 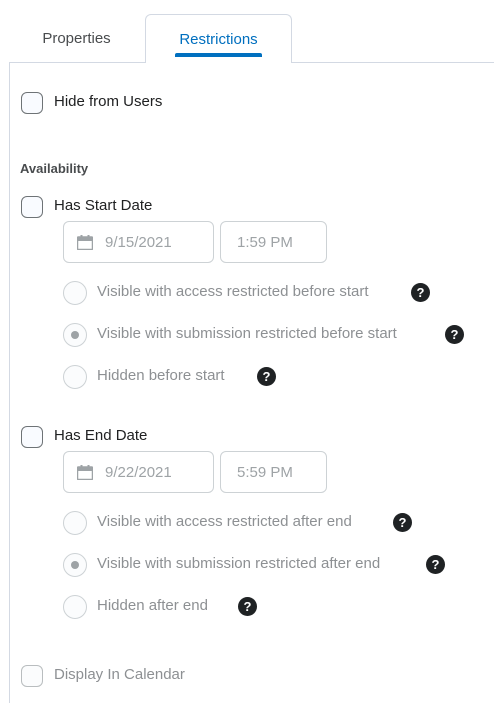 I want to click on end-date-value: 9/22/2021, so click(x=138, y=472).